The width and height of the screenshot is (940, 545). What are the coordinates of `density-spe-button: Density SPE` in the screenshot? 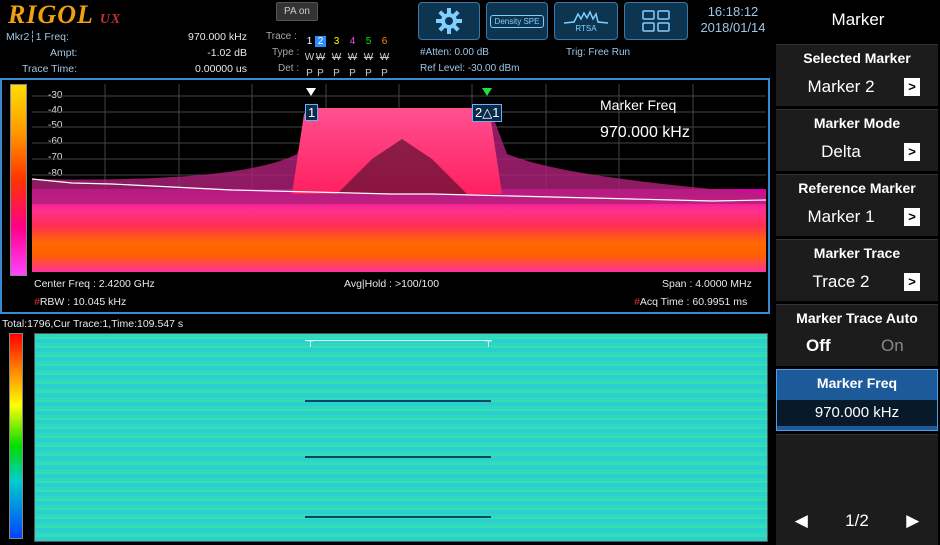 It's located at (517, 21).